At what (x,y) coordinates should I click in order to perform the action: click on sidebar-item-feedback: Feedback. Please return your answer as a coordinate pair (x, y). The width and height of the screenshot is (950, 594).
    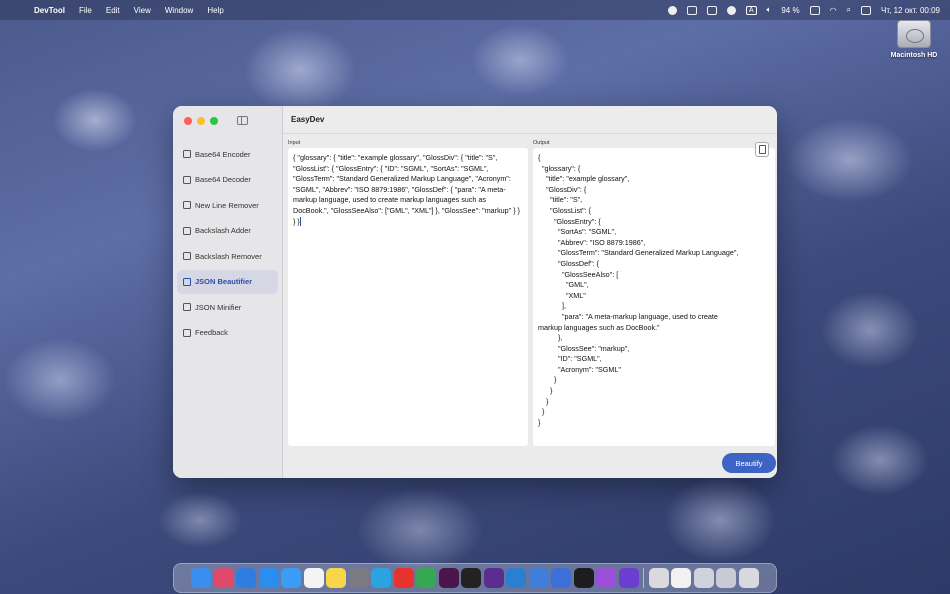
    Looking at the image, I should click on (227, 333).